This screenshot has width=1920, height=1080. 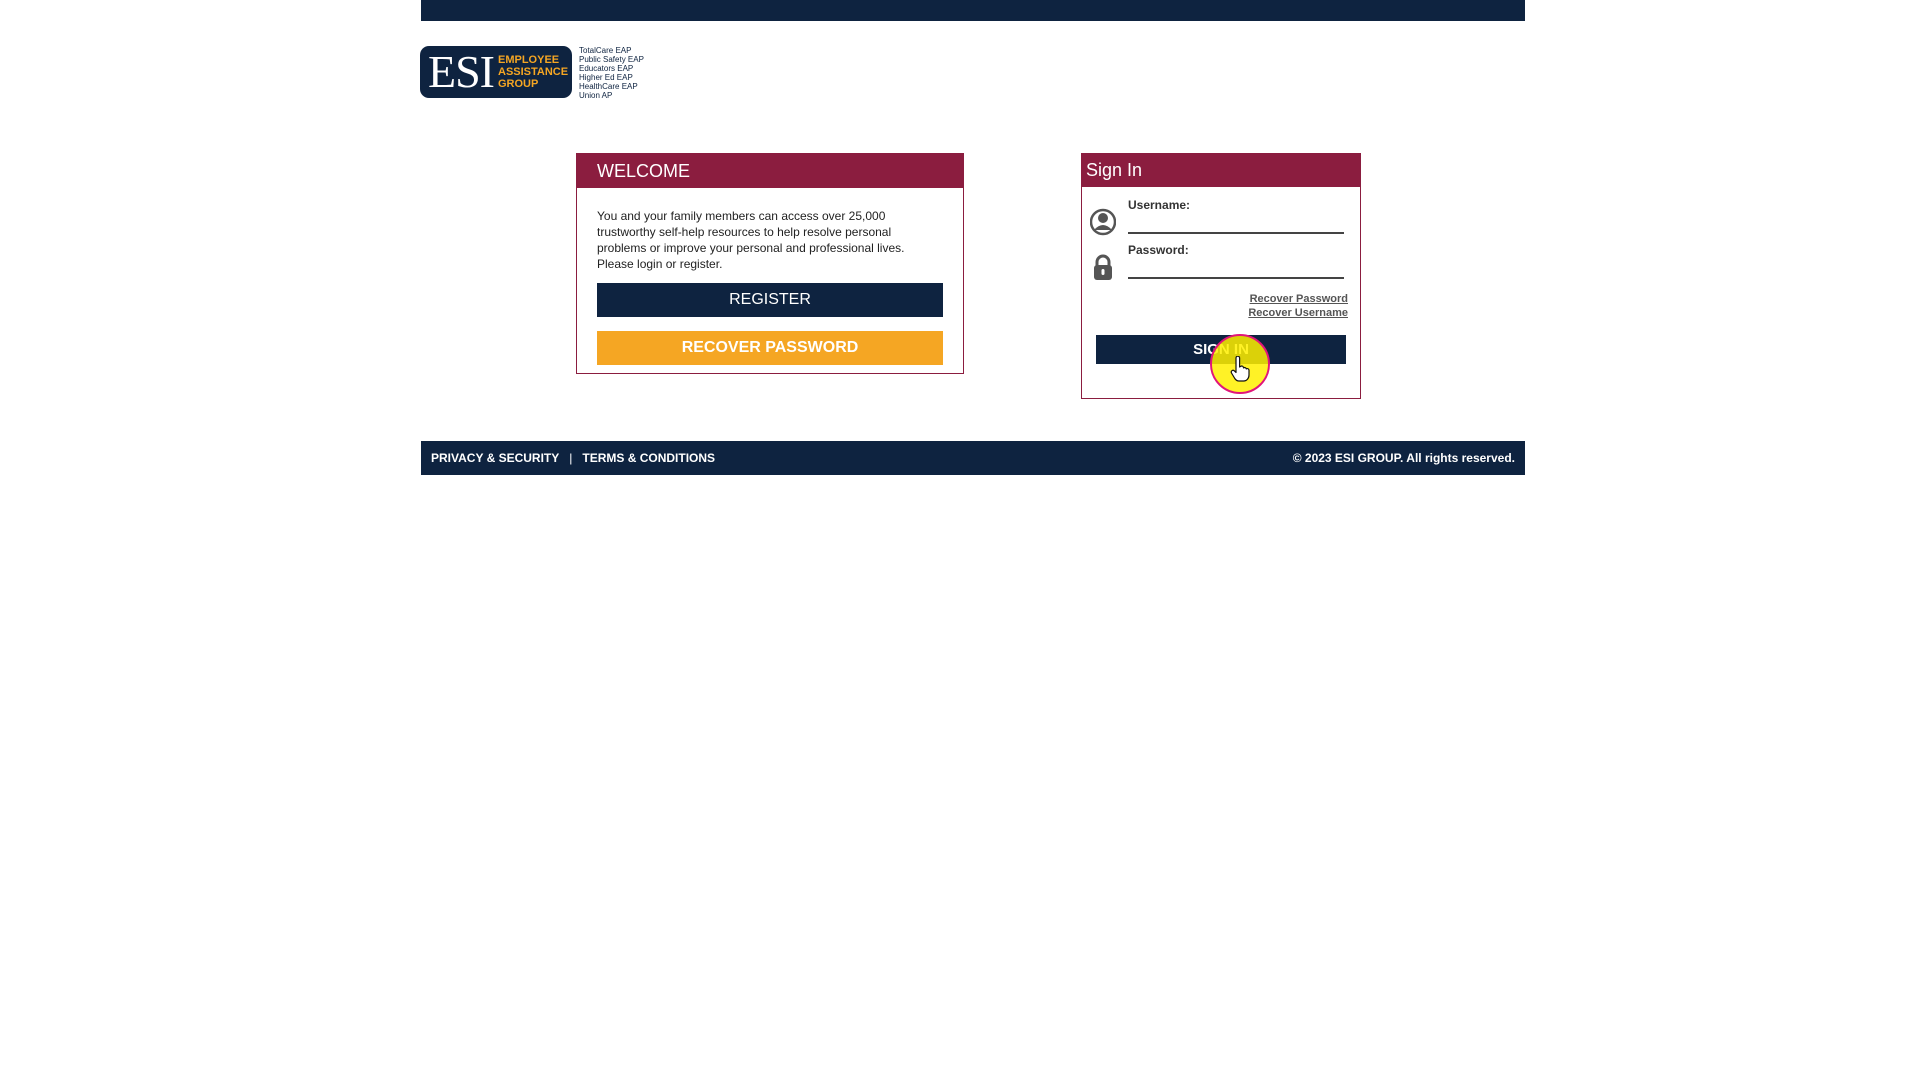 I want to click on user-icon, so click(x=1103, y=222).